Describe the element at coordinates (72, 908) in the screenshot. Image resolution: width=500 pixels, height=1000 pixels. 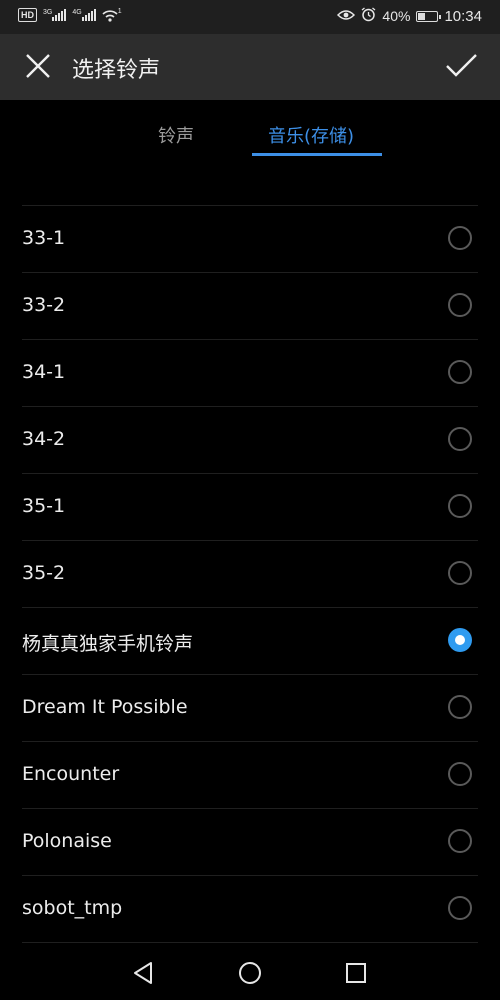
I see `list-item-label: sobot_tmp` at that location.